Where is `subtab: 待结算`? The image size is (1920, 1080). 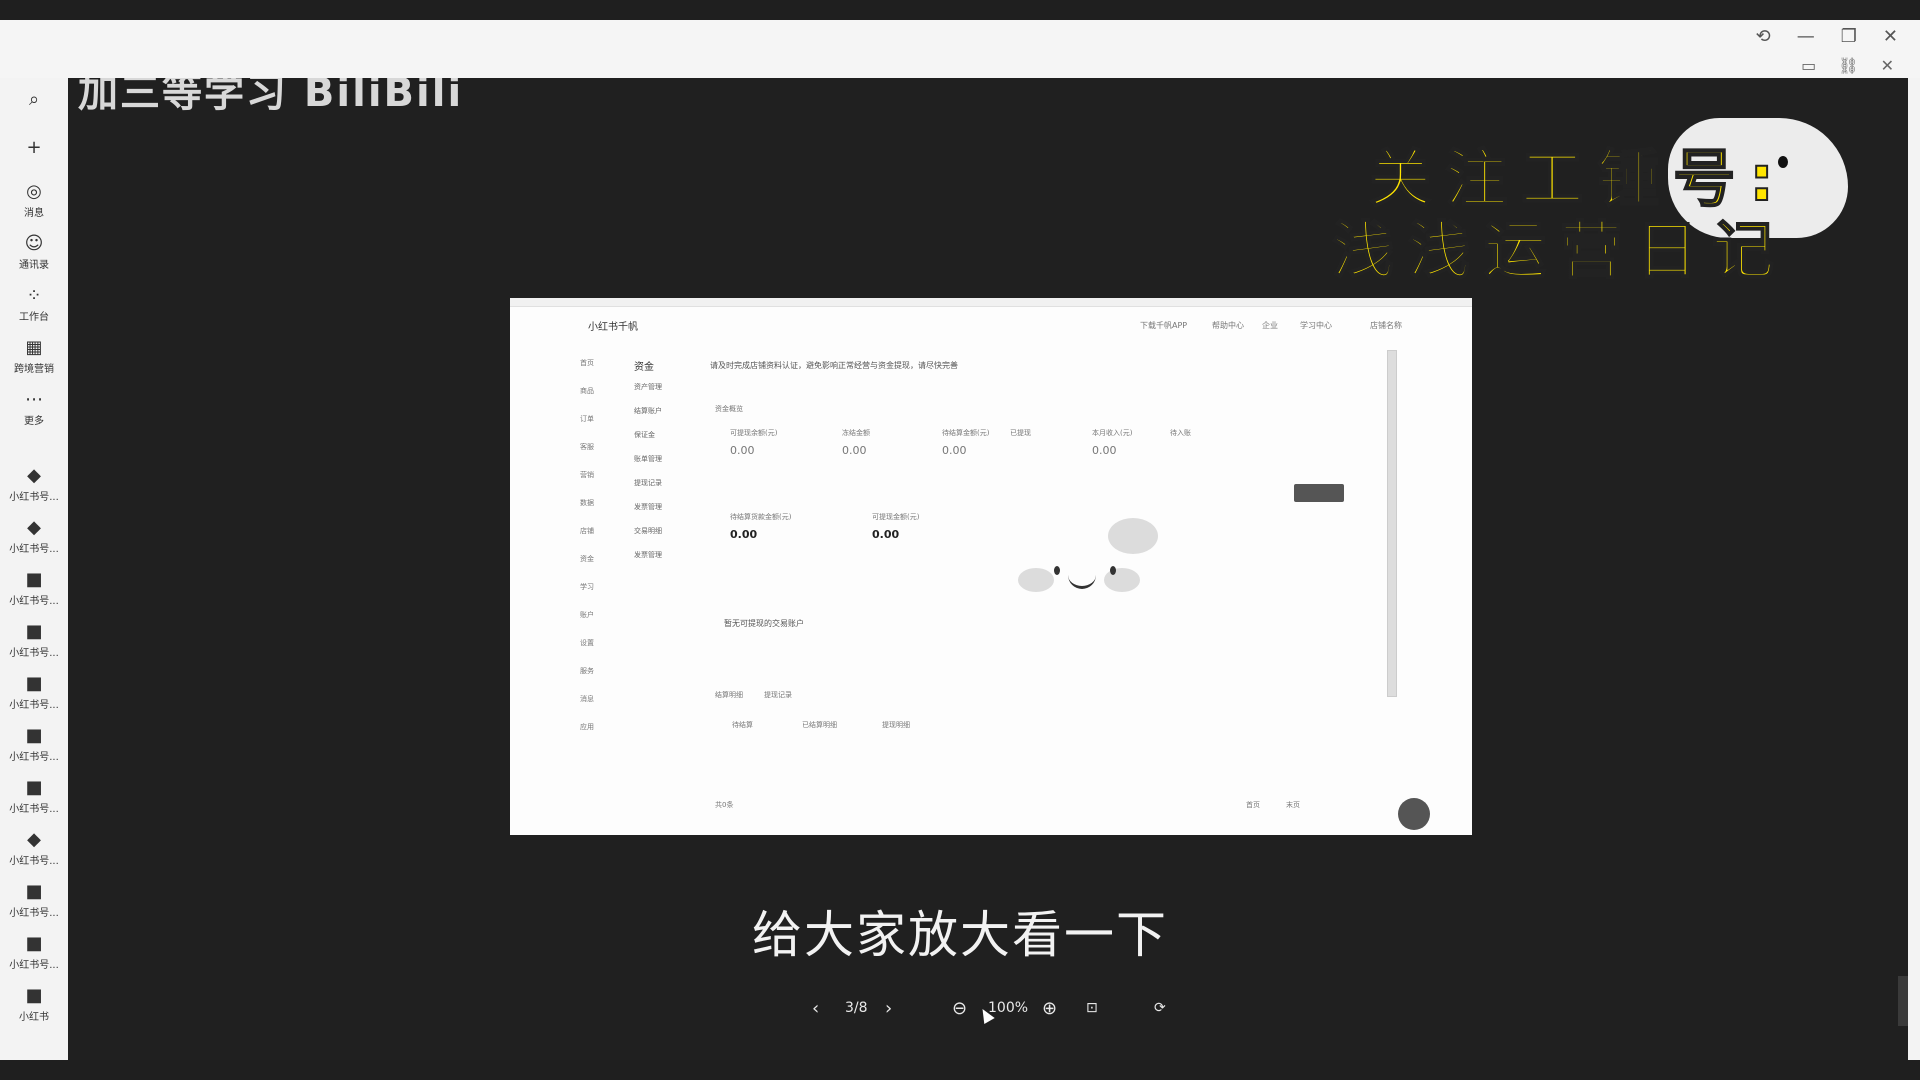
subtab: 待结算 is located at coordinates (742, 725).